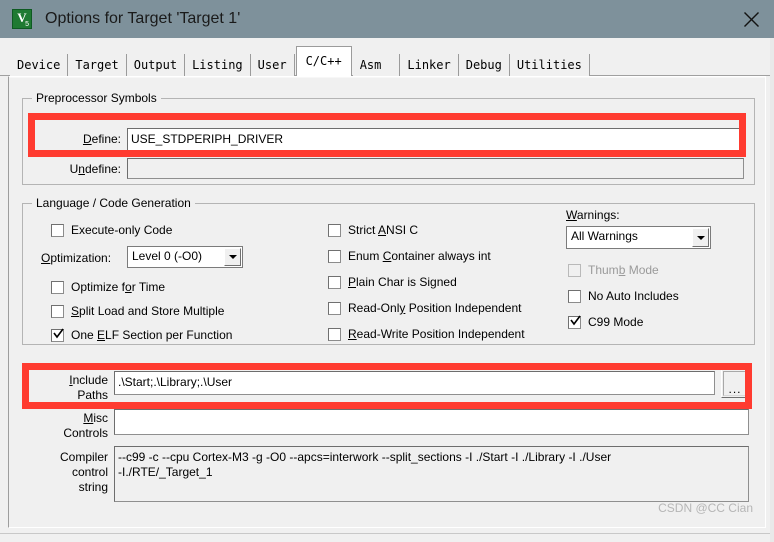 This screenshot has height=542, width=774. I want to click on checkbox-label: Read-Write Position Independent, so click(436, 334).